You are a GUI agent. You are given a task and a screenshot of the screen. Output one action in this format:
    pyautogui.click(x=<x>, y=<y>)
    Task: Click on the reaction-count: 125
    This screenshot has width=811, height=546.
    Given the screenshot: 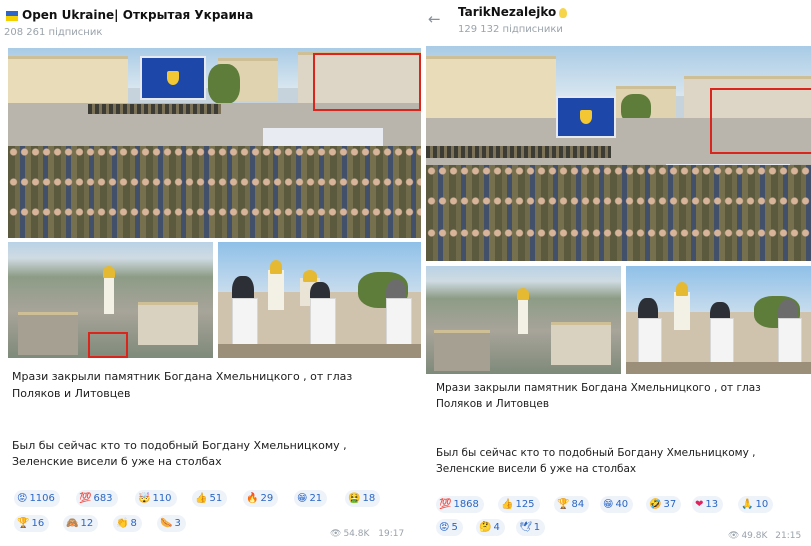 What is the action you would take?
    pyautogui.click(x=525, y=504)
    